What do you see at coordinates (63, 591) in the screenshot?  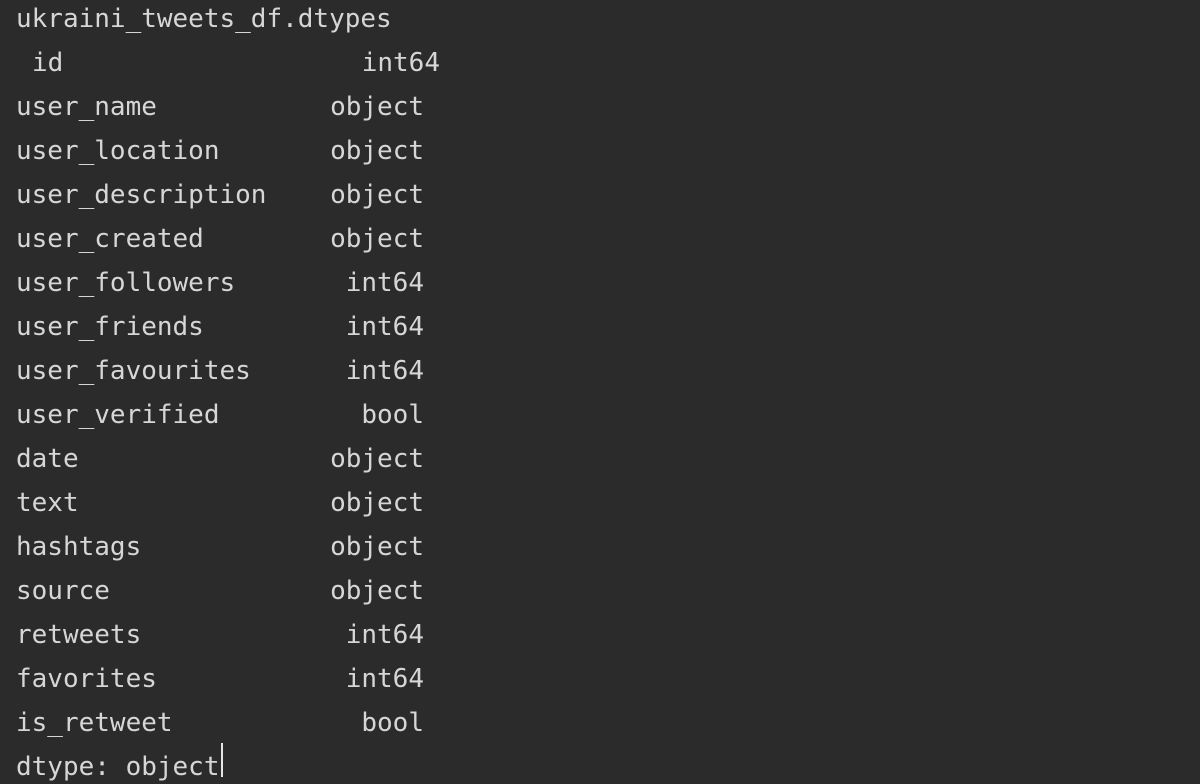 I see `column-name: source` at bounding box center [63, 591].